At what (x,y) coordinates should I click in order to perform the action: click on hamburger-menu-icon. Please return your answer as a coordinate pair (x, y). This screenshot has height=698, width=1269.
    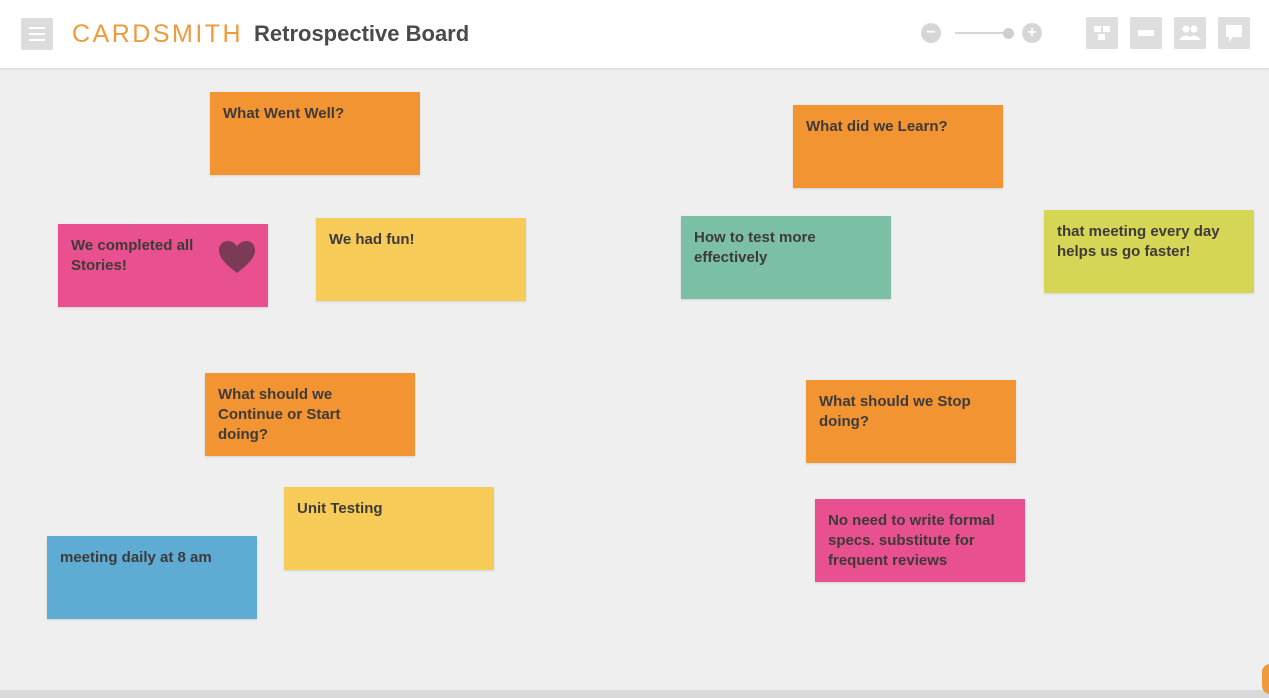
    Looking at the image, I should click on (37, 34).